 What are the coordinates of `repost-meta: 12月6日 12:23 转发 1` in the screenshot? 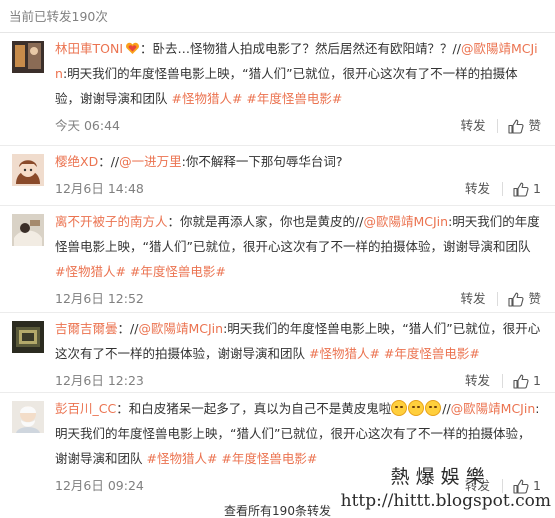 It's located at (298, 381).